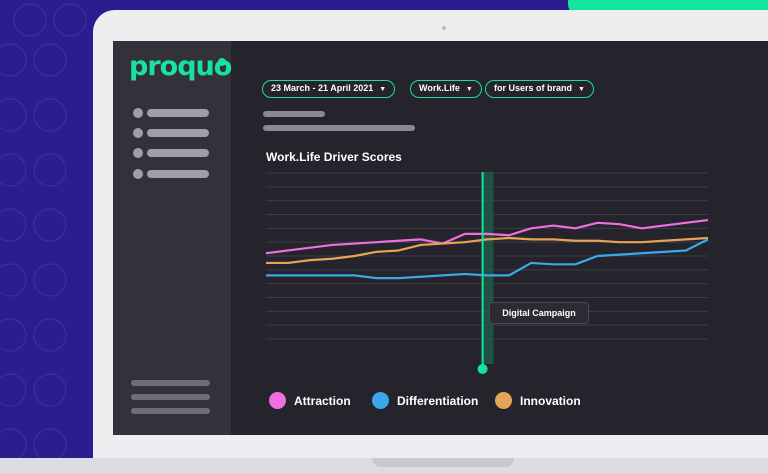 The width and height of the screenshot is (768, 473). What do you see at coordinates (438, 401) in the screenshot?
I see `legend-label: Differentiation` at bounding box center [438, 401].